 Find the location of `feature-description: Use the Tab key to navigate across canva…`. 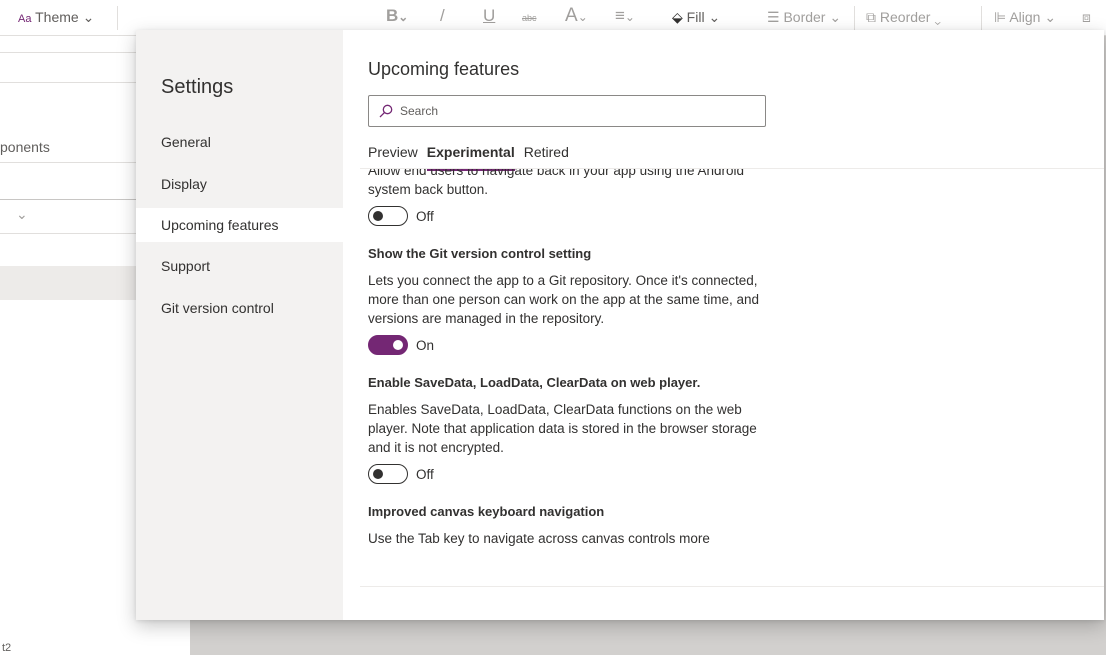

feature-description: Use the Tab key to navigate across canva… is located at coordinates (539, 538).